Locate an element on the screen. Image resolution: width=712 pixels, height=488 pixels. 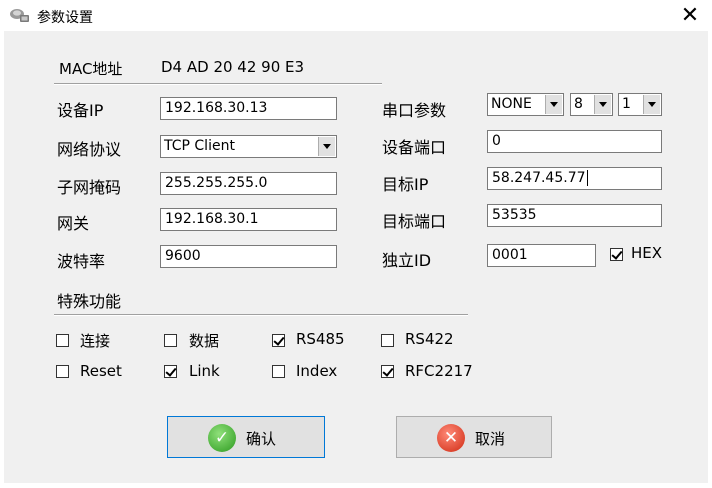
index-option-label: Index is located at coordinates (317, 371).